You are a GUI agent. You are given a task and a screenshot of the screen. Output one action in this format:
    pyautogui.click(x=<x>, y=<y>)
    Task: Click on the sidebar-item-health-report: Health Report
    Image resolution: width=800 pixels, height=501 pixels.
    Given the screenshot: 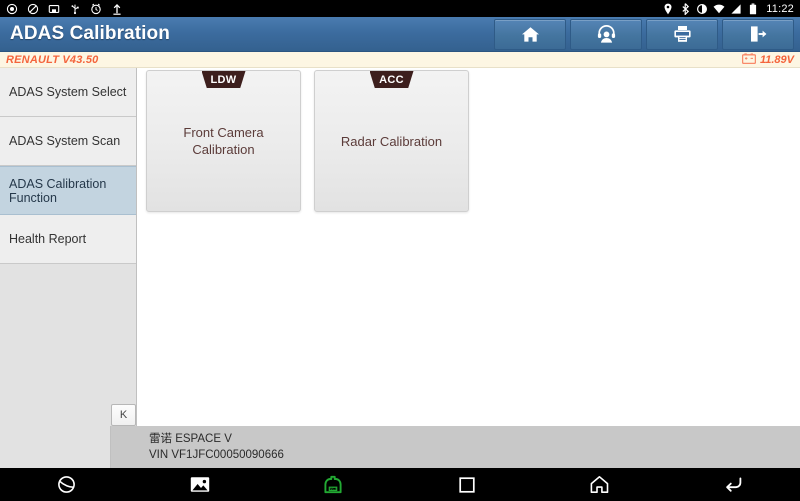 What is the action you would take?
    pyautogui.click(x=68, y=239)
    